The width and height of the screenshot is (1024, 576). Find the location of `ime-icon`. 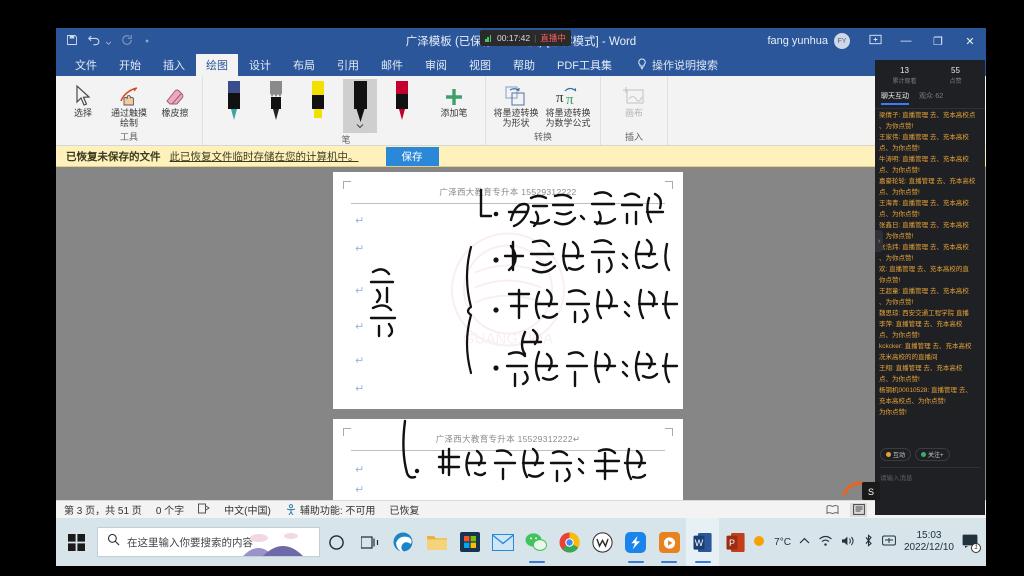

ime-icon is located at coordinates (889, 542).